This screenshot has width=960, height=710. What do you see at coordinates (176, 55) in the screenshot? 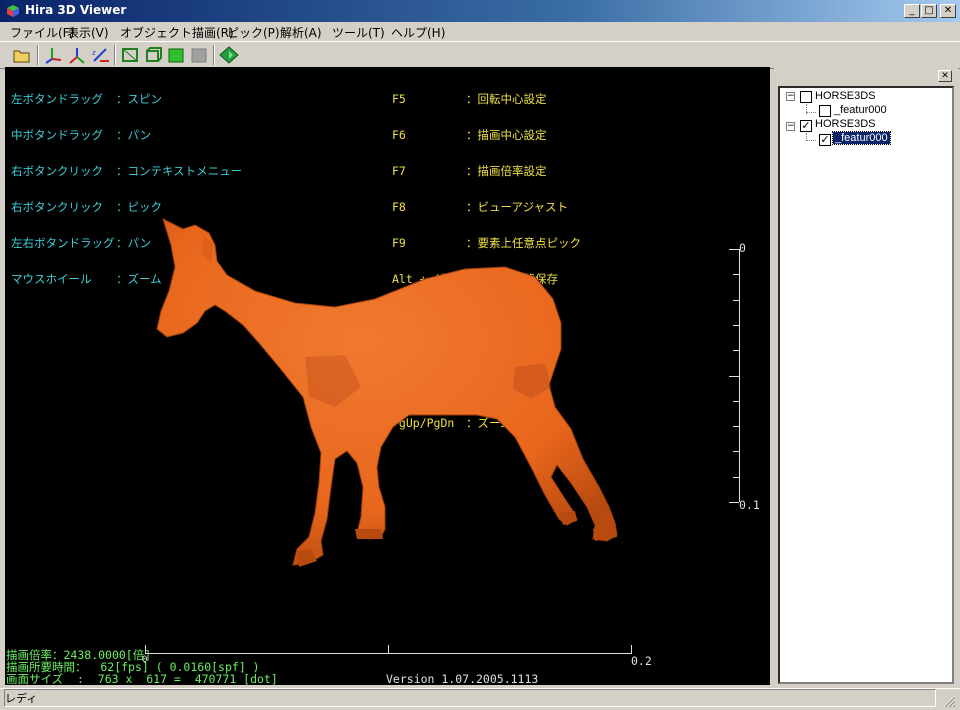
I see `shaded-cube-icon` at bounding box center [176, 55].